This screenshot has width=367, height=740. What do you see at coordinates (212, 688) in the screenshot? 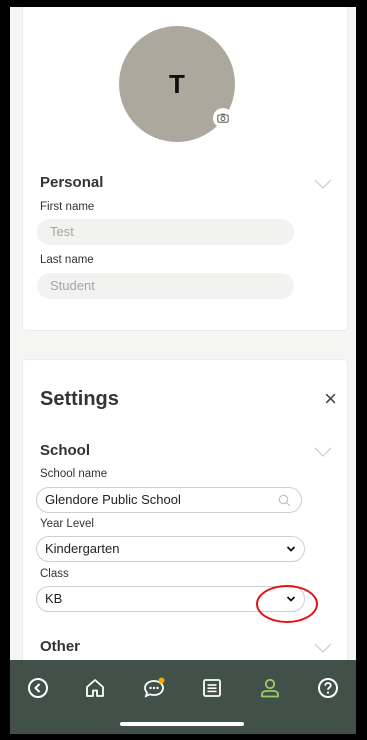
I see `list-icon` at bounding box center [212, 688].